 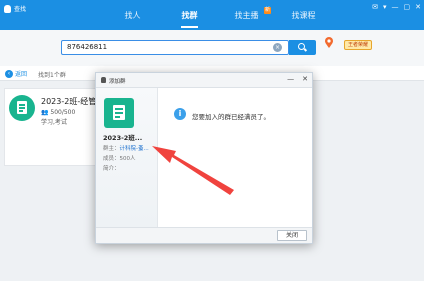 I want to click on group-info-panel: 2023-2班... 群主：计科院-蚤... 成员：500人 简介：, so click(x=127, y=157).